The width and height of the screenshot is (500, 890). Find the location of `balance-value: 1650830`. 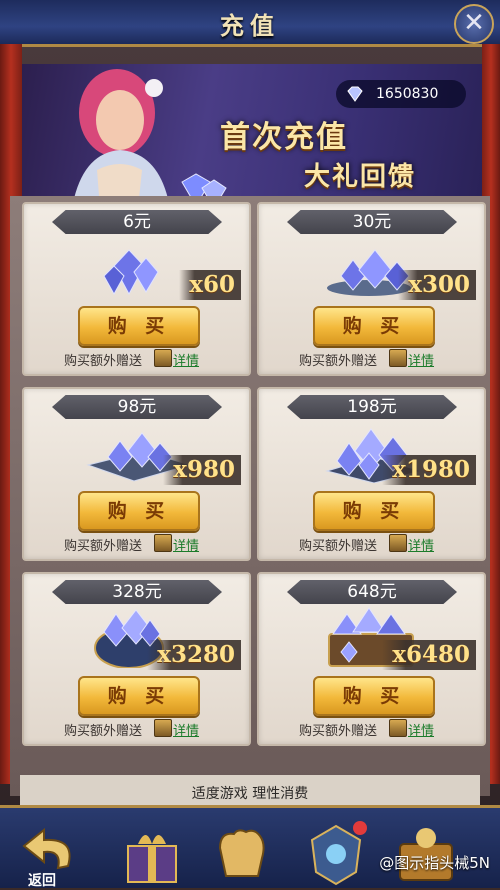

balance-value: 1650830 is located at coordinates (407, 94).